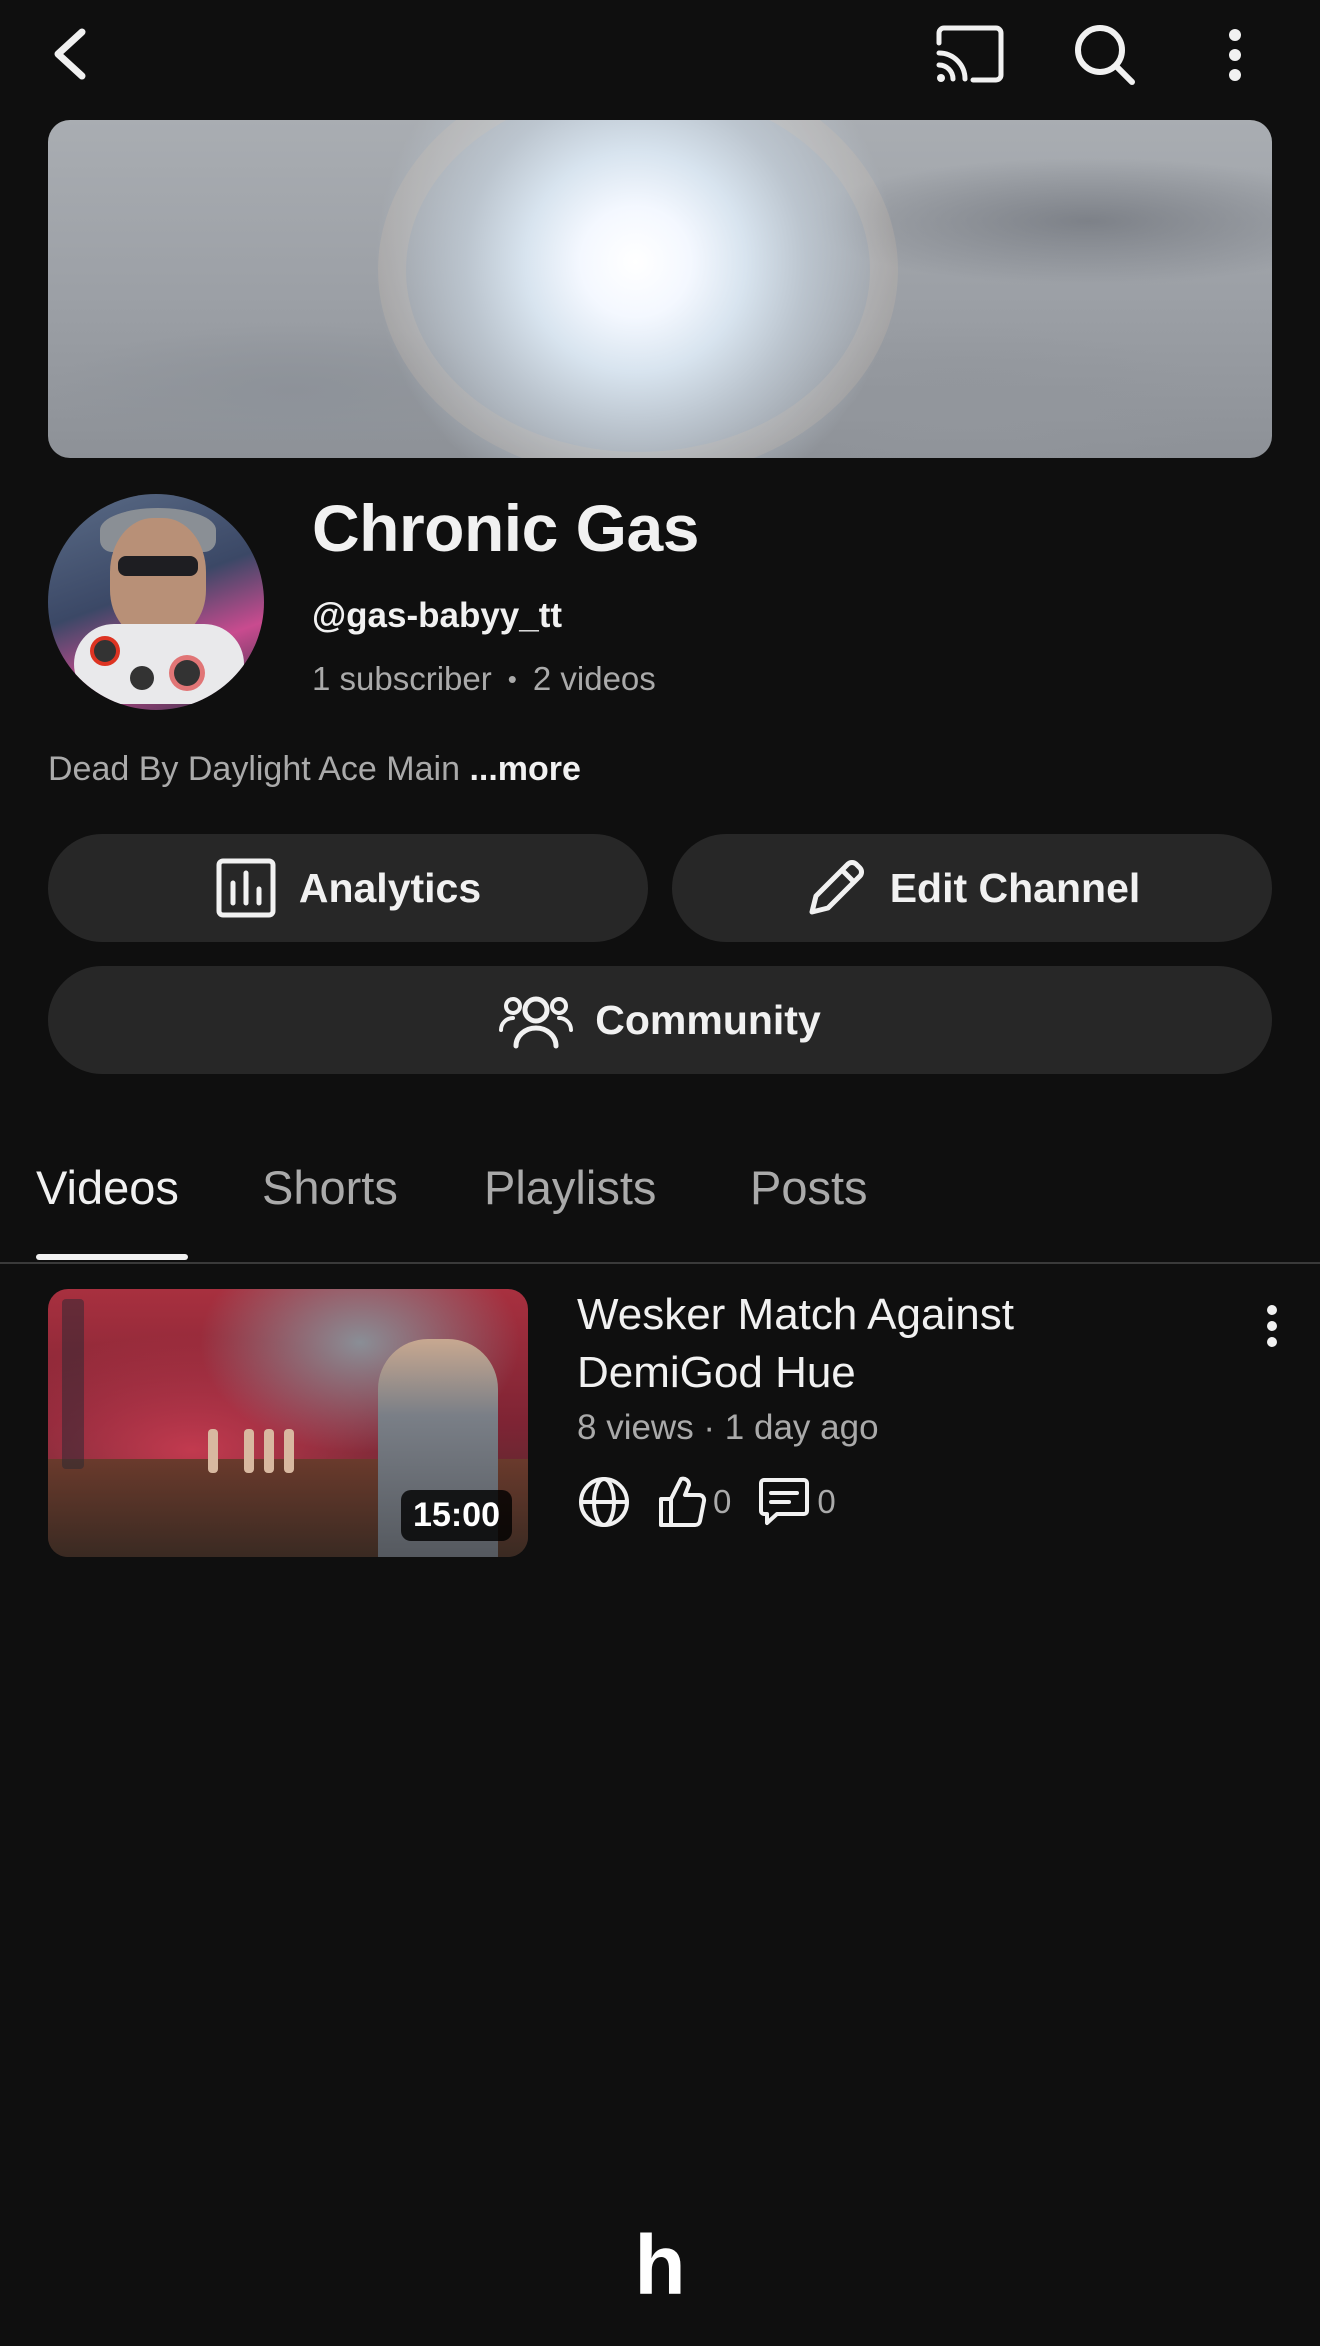 This screenshot has height=2346, width=1320. What do you see at coordinates (604, 1502) in the screenshot?
I see `globe-icon` at bounding box center [604, 1502].